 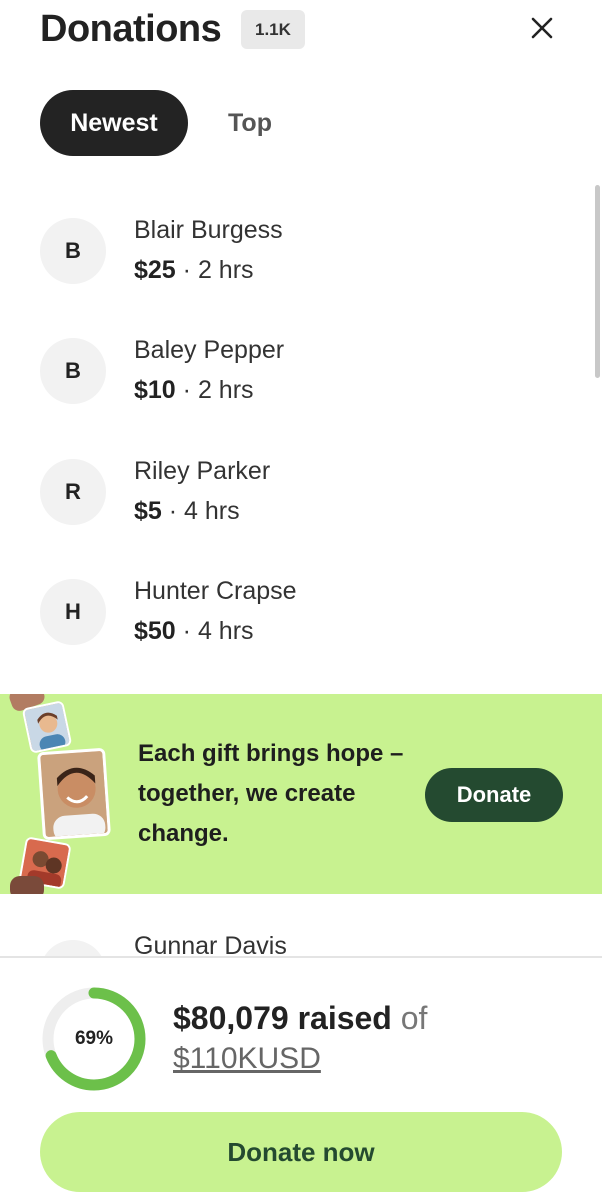 I want to click on tab-top: Top, so click(x=250, y=123).